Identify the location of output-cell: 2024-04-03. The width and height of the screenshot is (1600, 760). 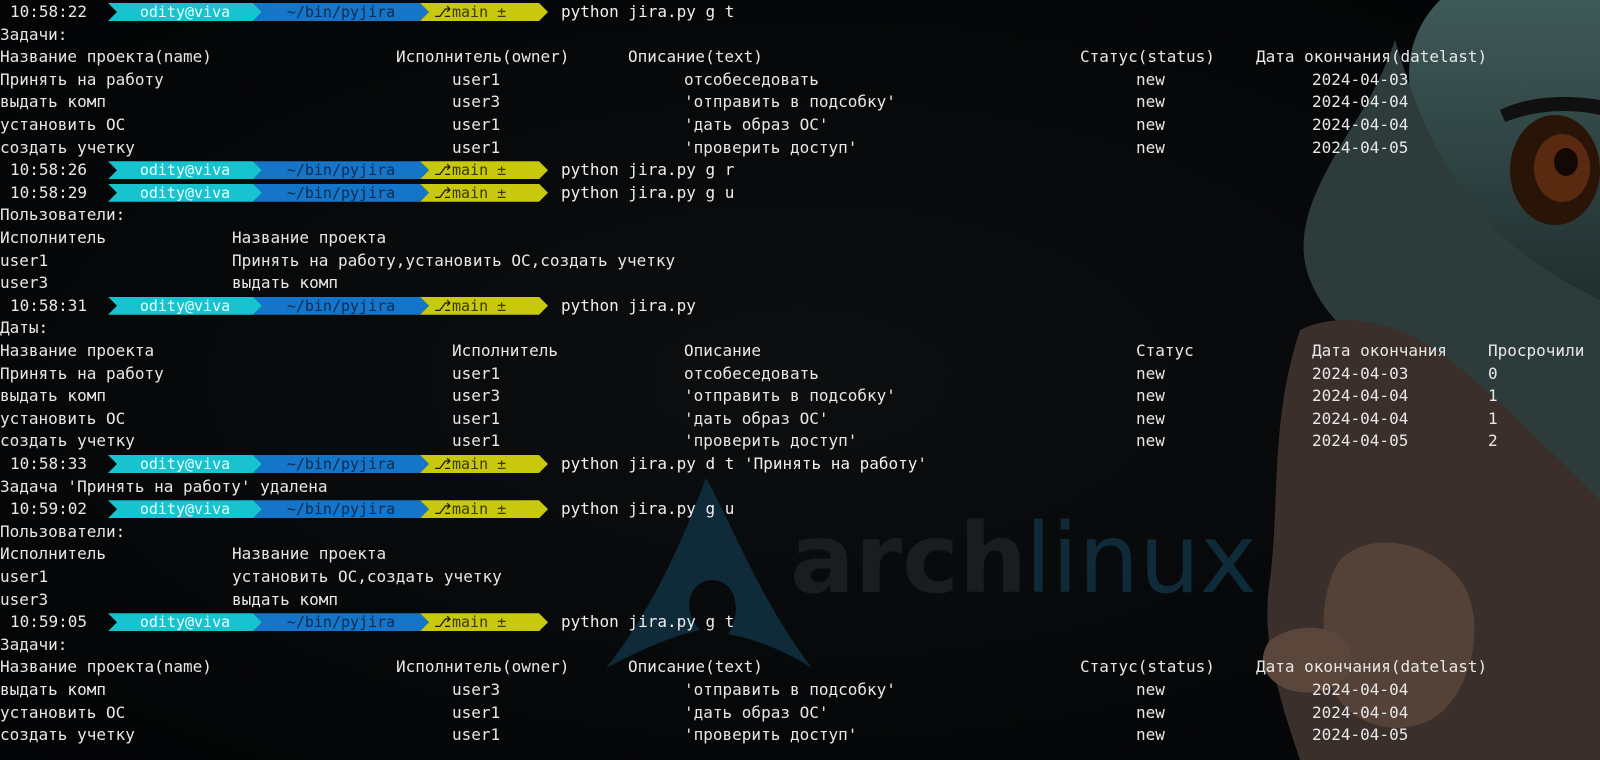
(1360, 373).